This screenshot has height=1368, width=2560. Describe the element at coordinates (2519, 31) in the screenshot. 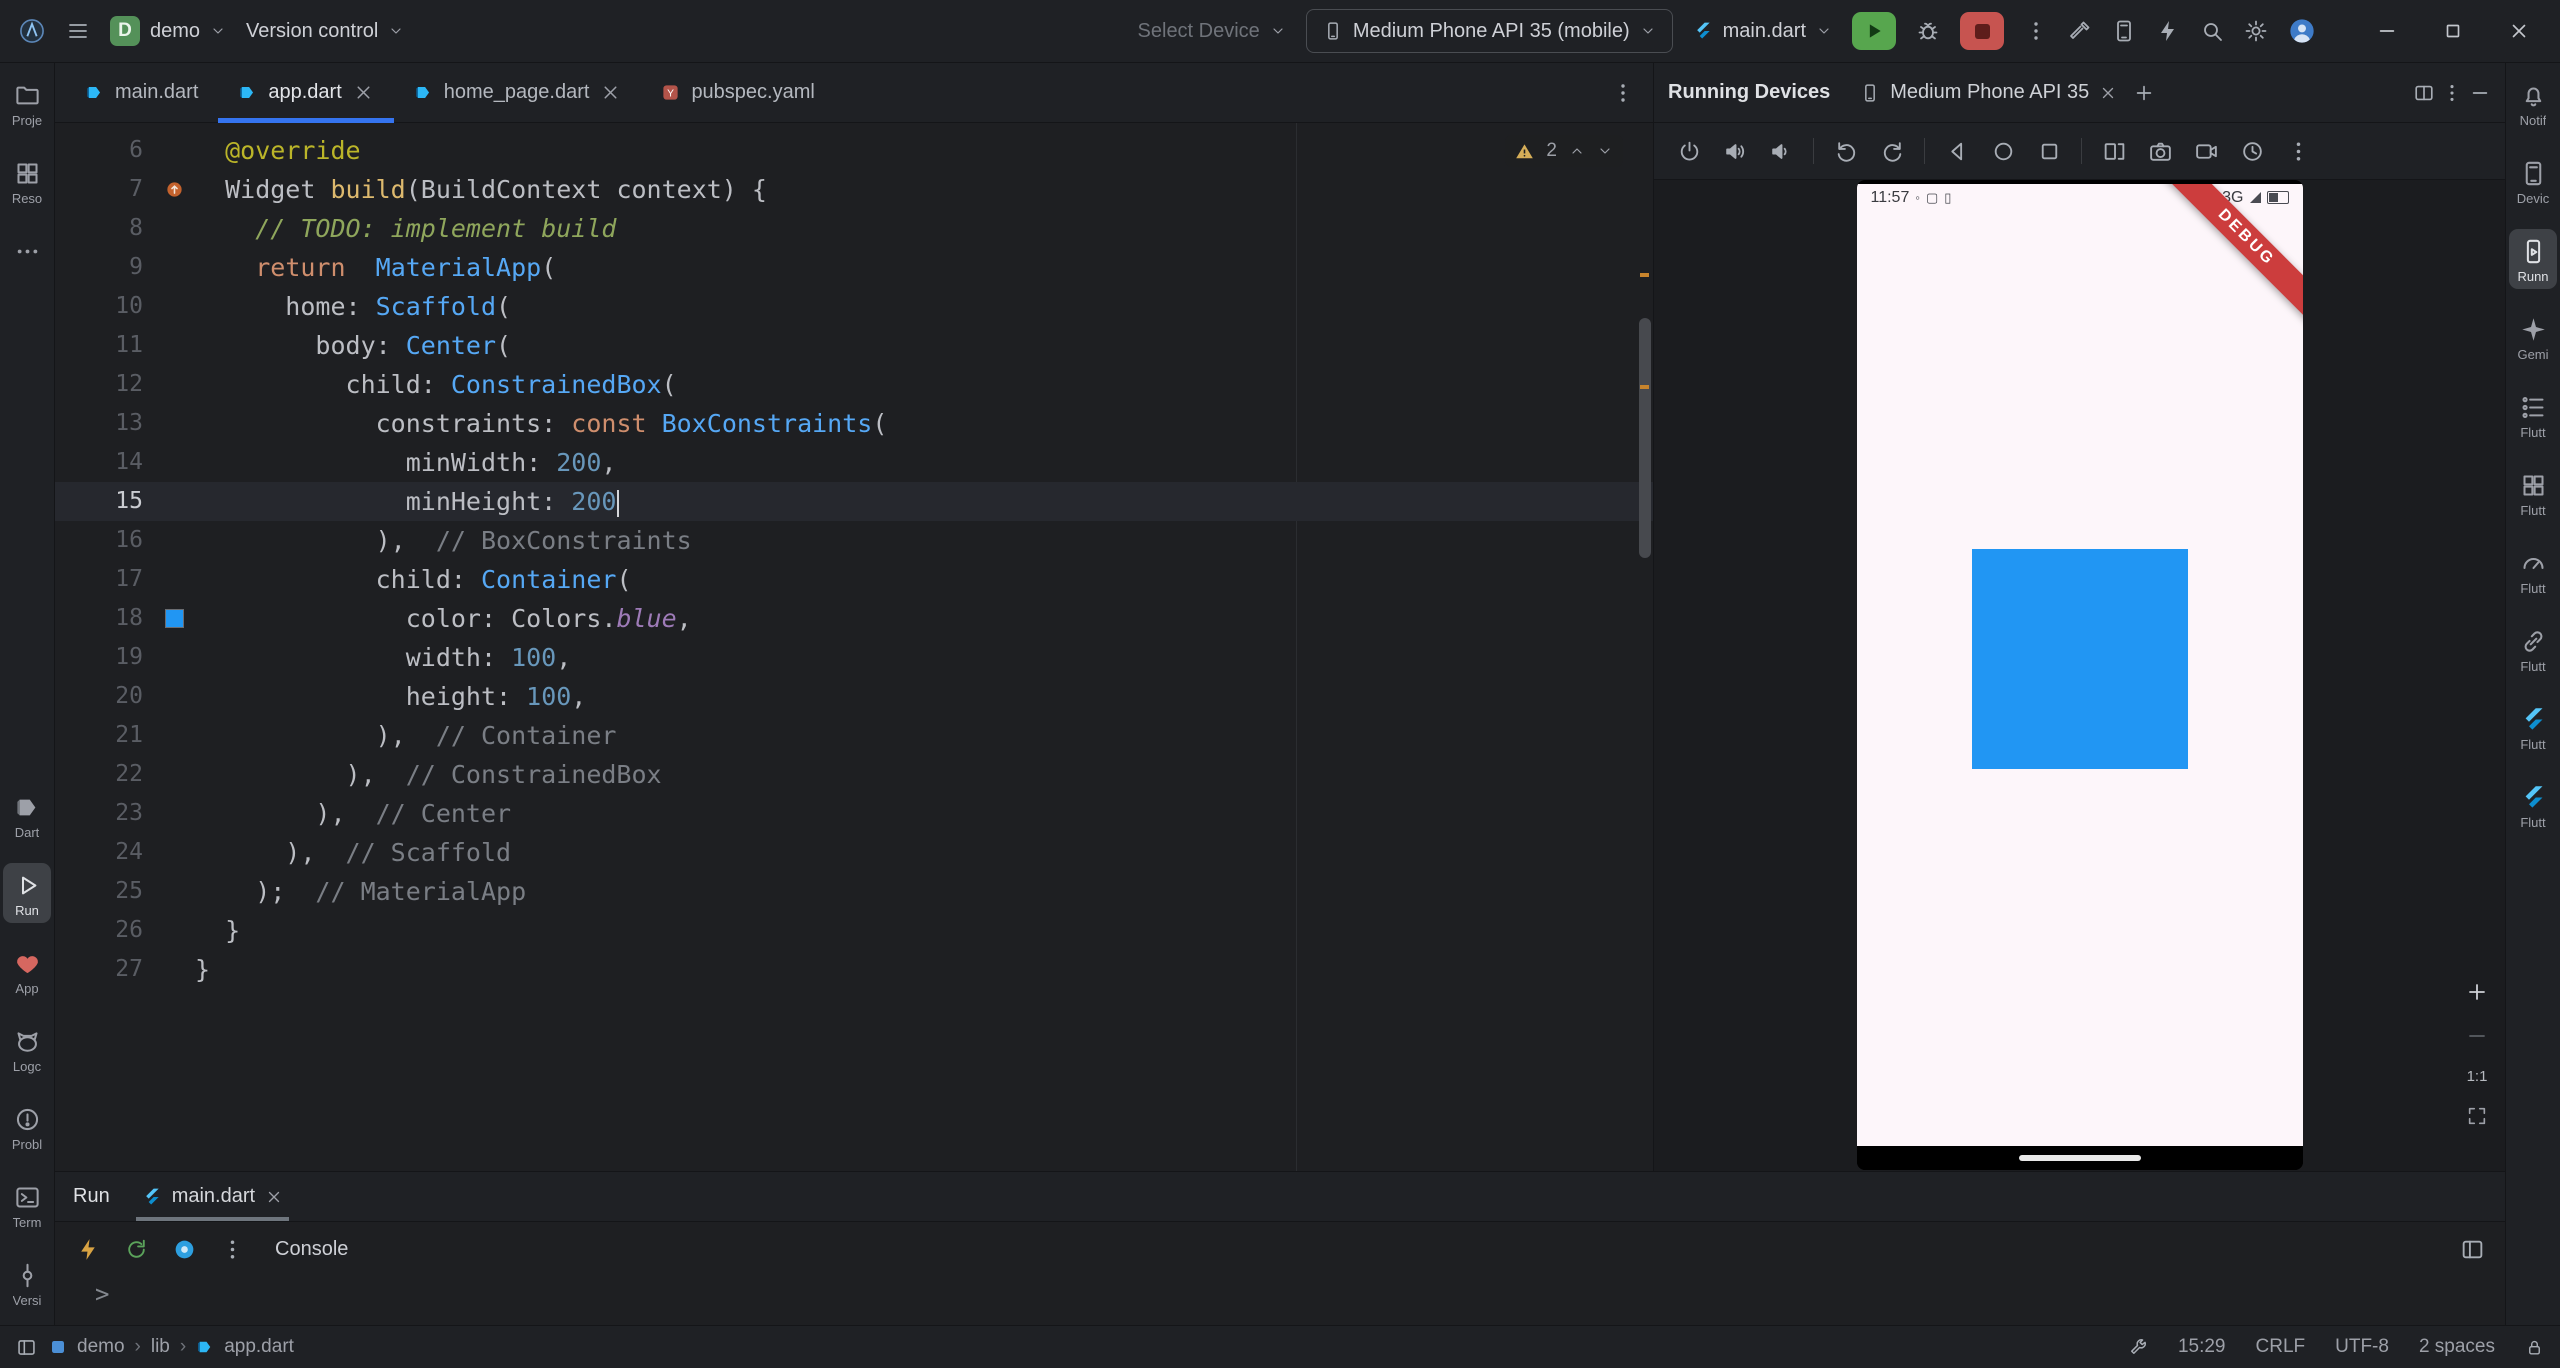

I see `window-close-button` at that location.